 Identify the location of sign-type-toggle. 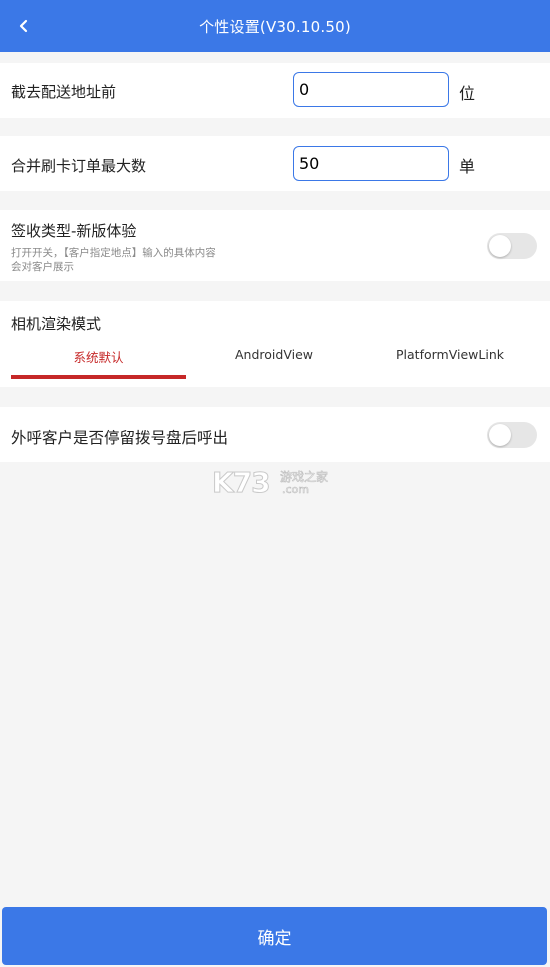
(512, 246).